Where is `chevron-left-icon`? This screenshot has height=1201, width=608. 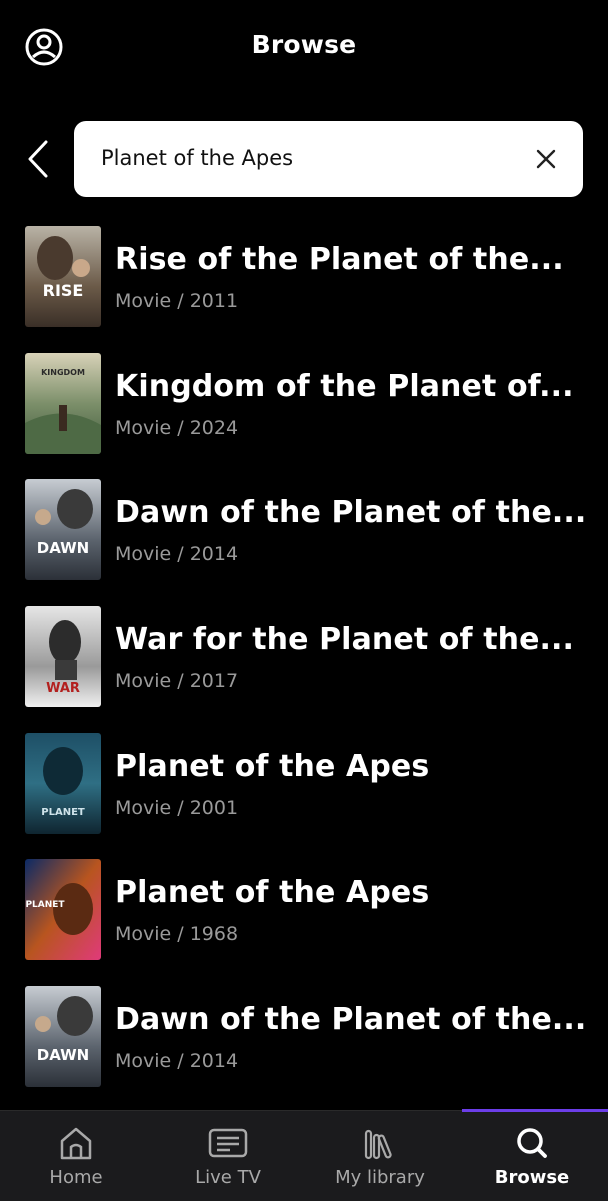 chevron-left-icon is located at coordinates (38, 159).